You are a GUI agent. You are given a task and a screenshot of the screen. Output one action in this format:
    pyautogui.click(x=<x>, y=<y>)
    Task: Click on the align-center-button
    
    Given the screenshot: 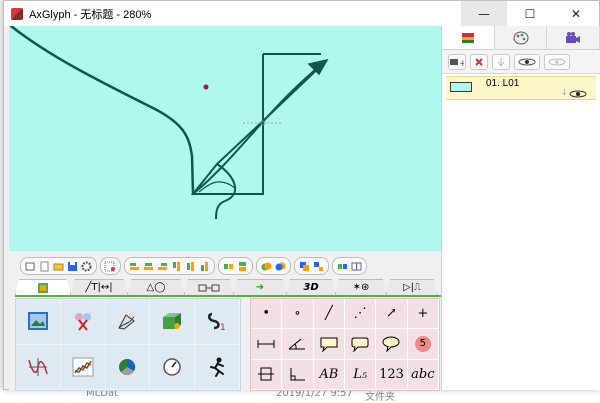 What is the action you would take?
    pyautogui.click(x=148, y=266)
    